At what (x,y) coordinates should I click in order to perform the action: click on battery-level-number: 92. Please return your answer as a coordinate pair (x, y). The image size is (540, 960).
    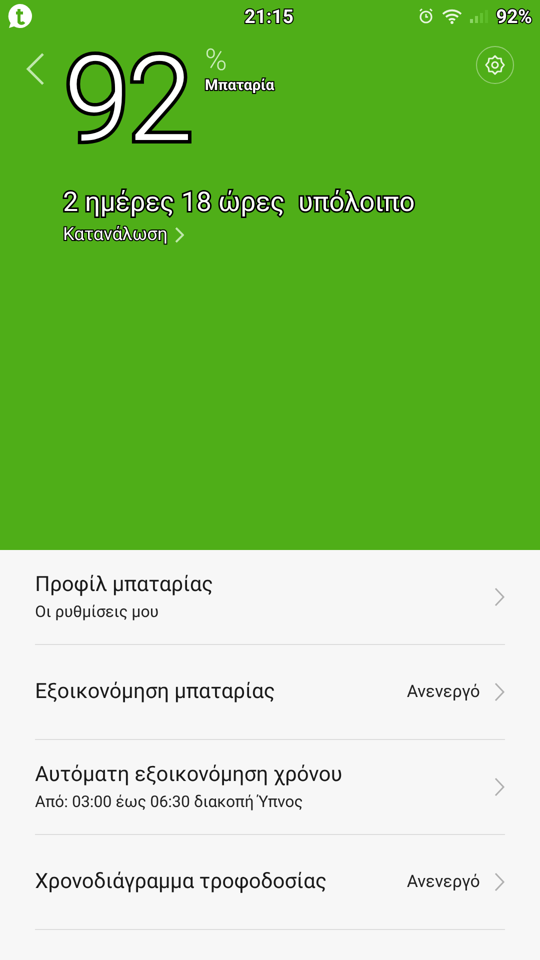
    Looking at the image, I should click on (127, 100).